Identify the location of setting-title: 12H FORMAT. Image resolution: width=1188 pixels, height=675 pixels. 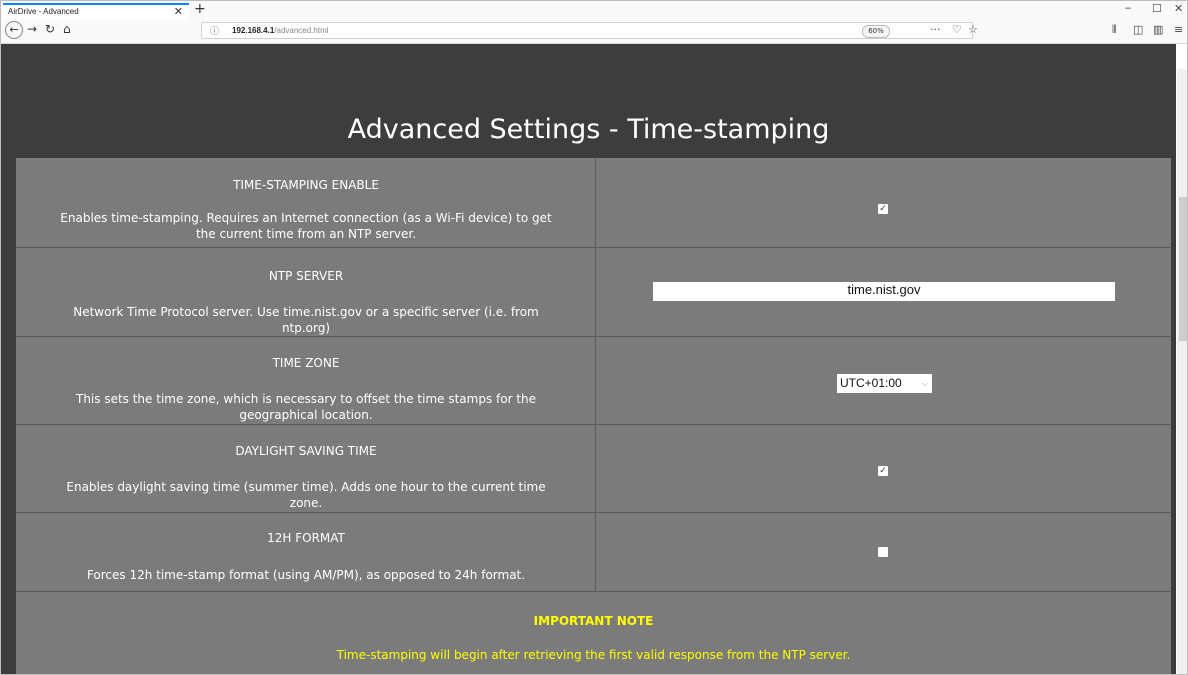
(306, 538).